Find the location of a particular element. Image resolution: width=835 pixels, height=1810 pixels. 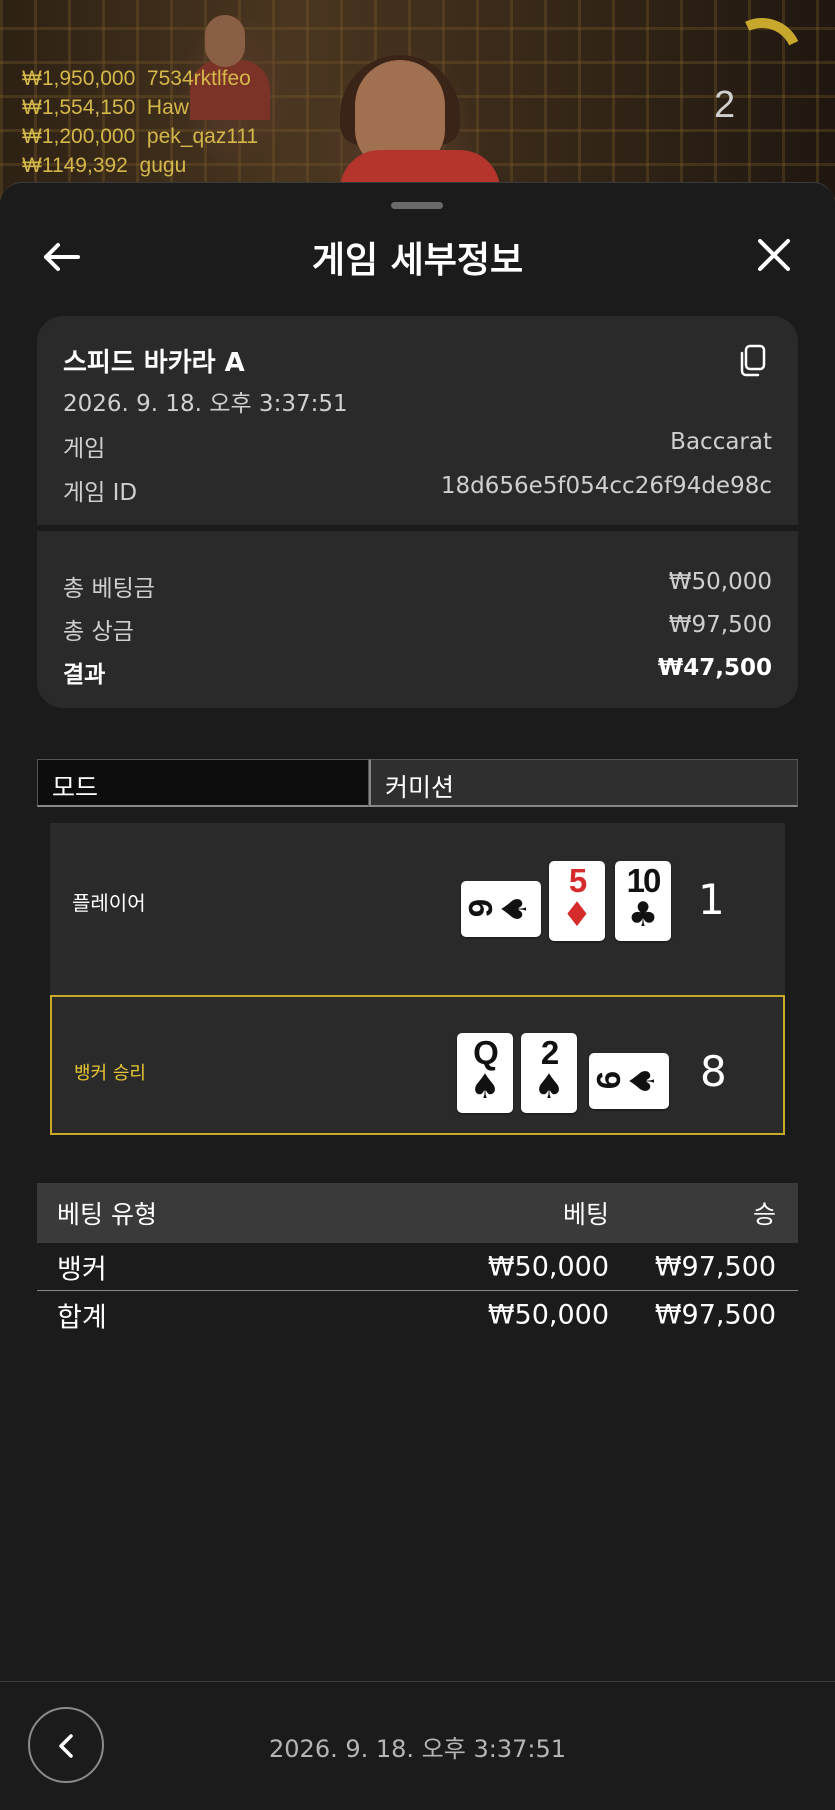

player-card-3: 10 ♣ is located at coordinates (643, 901).